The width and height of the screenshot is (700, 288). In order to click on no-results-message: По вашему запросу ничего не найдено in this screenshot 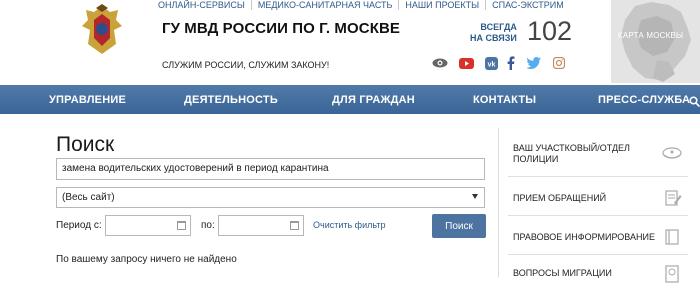, I will do `click(146, 259)`.